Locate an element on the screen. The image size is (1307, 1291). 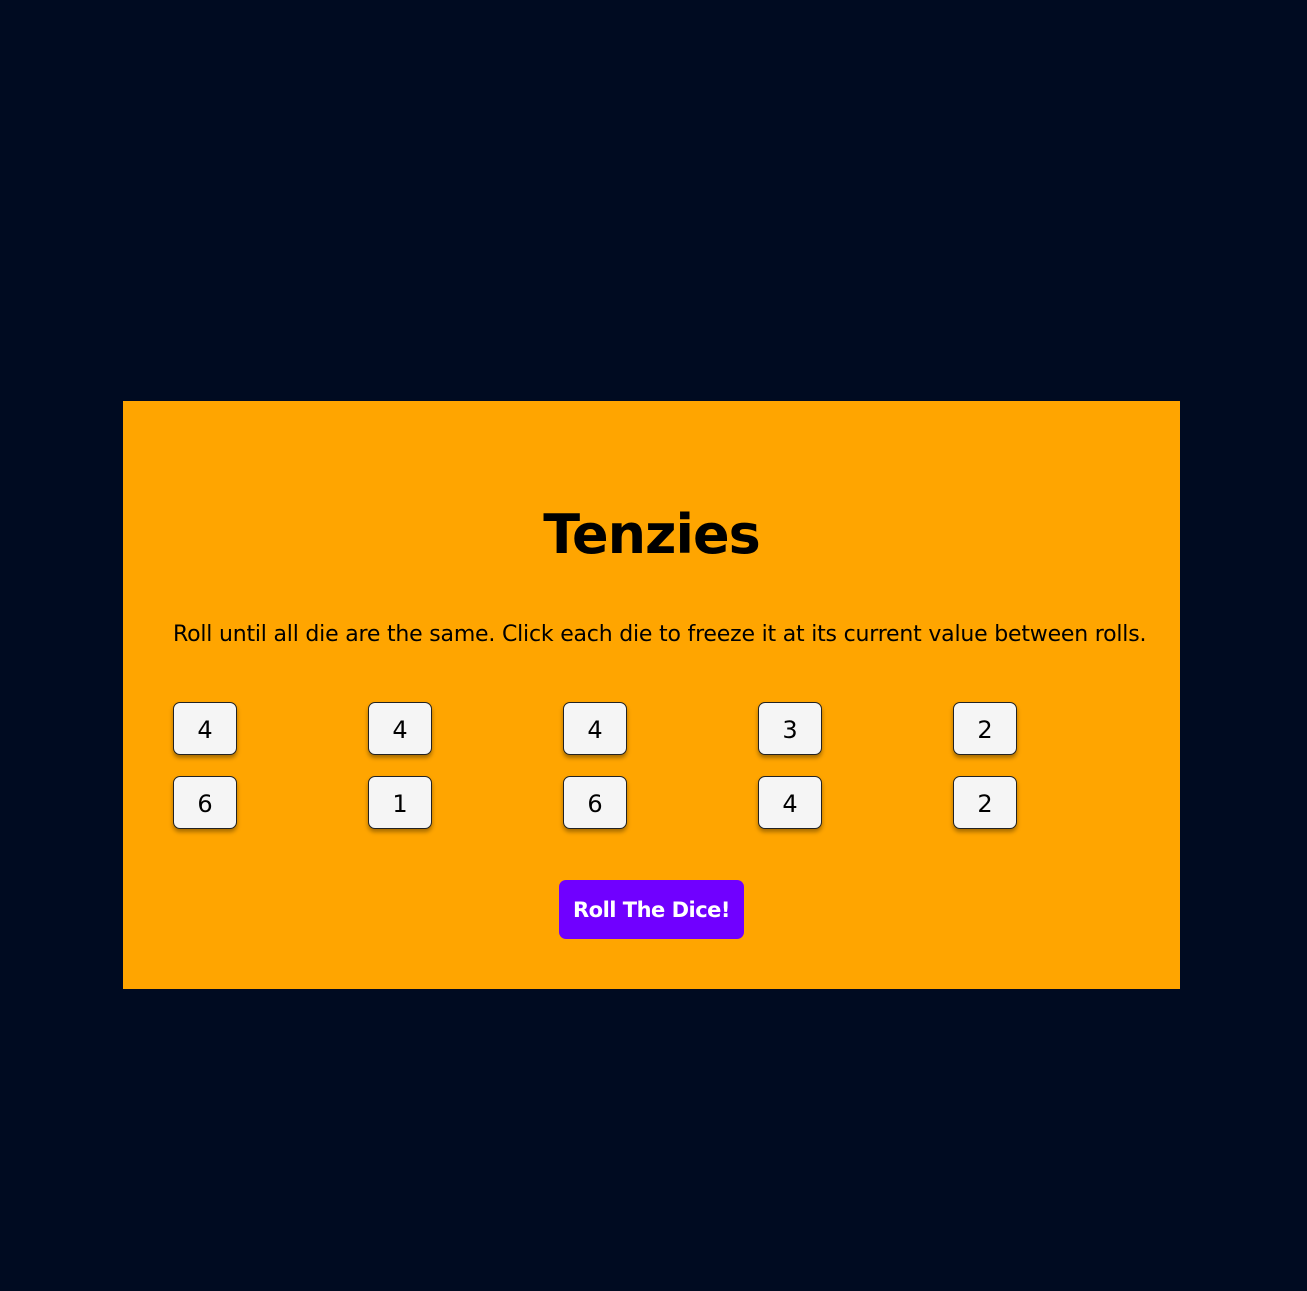
die-value: 1 is located at coordinates (400, 804).